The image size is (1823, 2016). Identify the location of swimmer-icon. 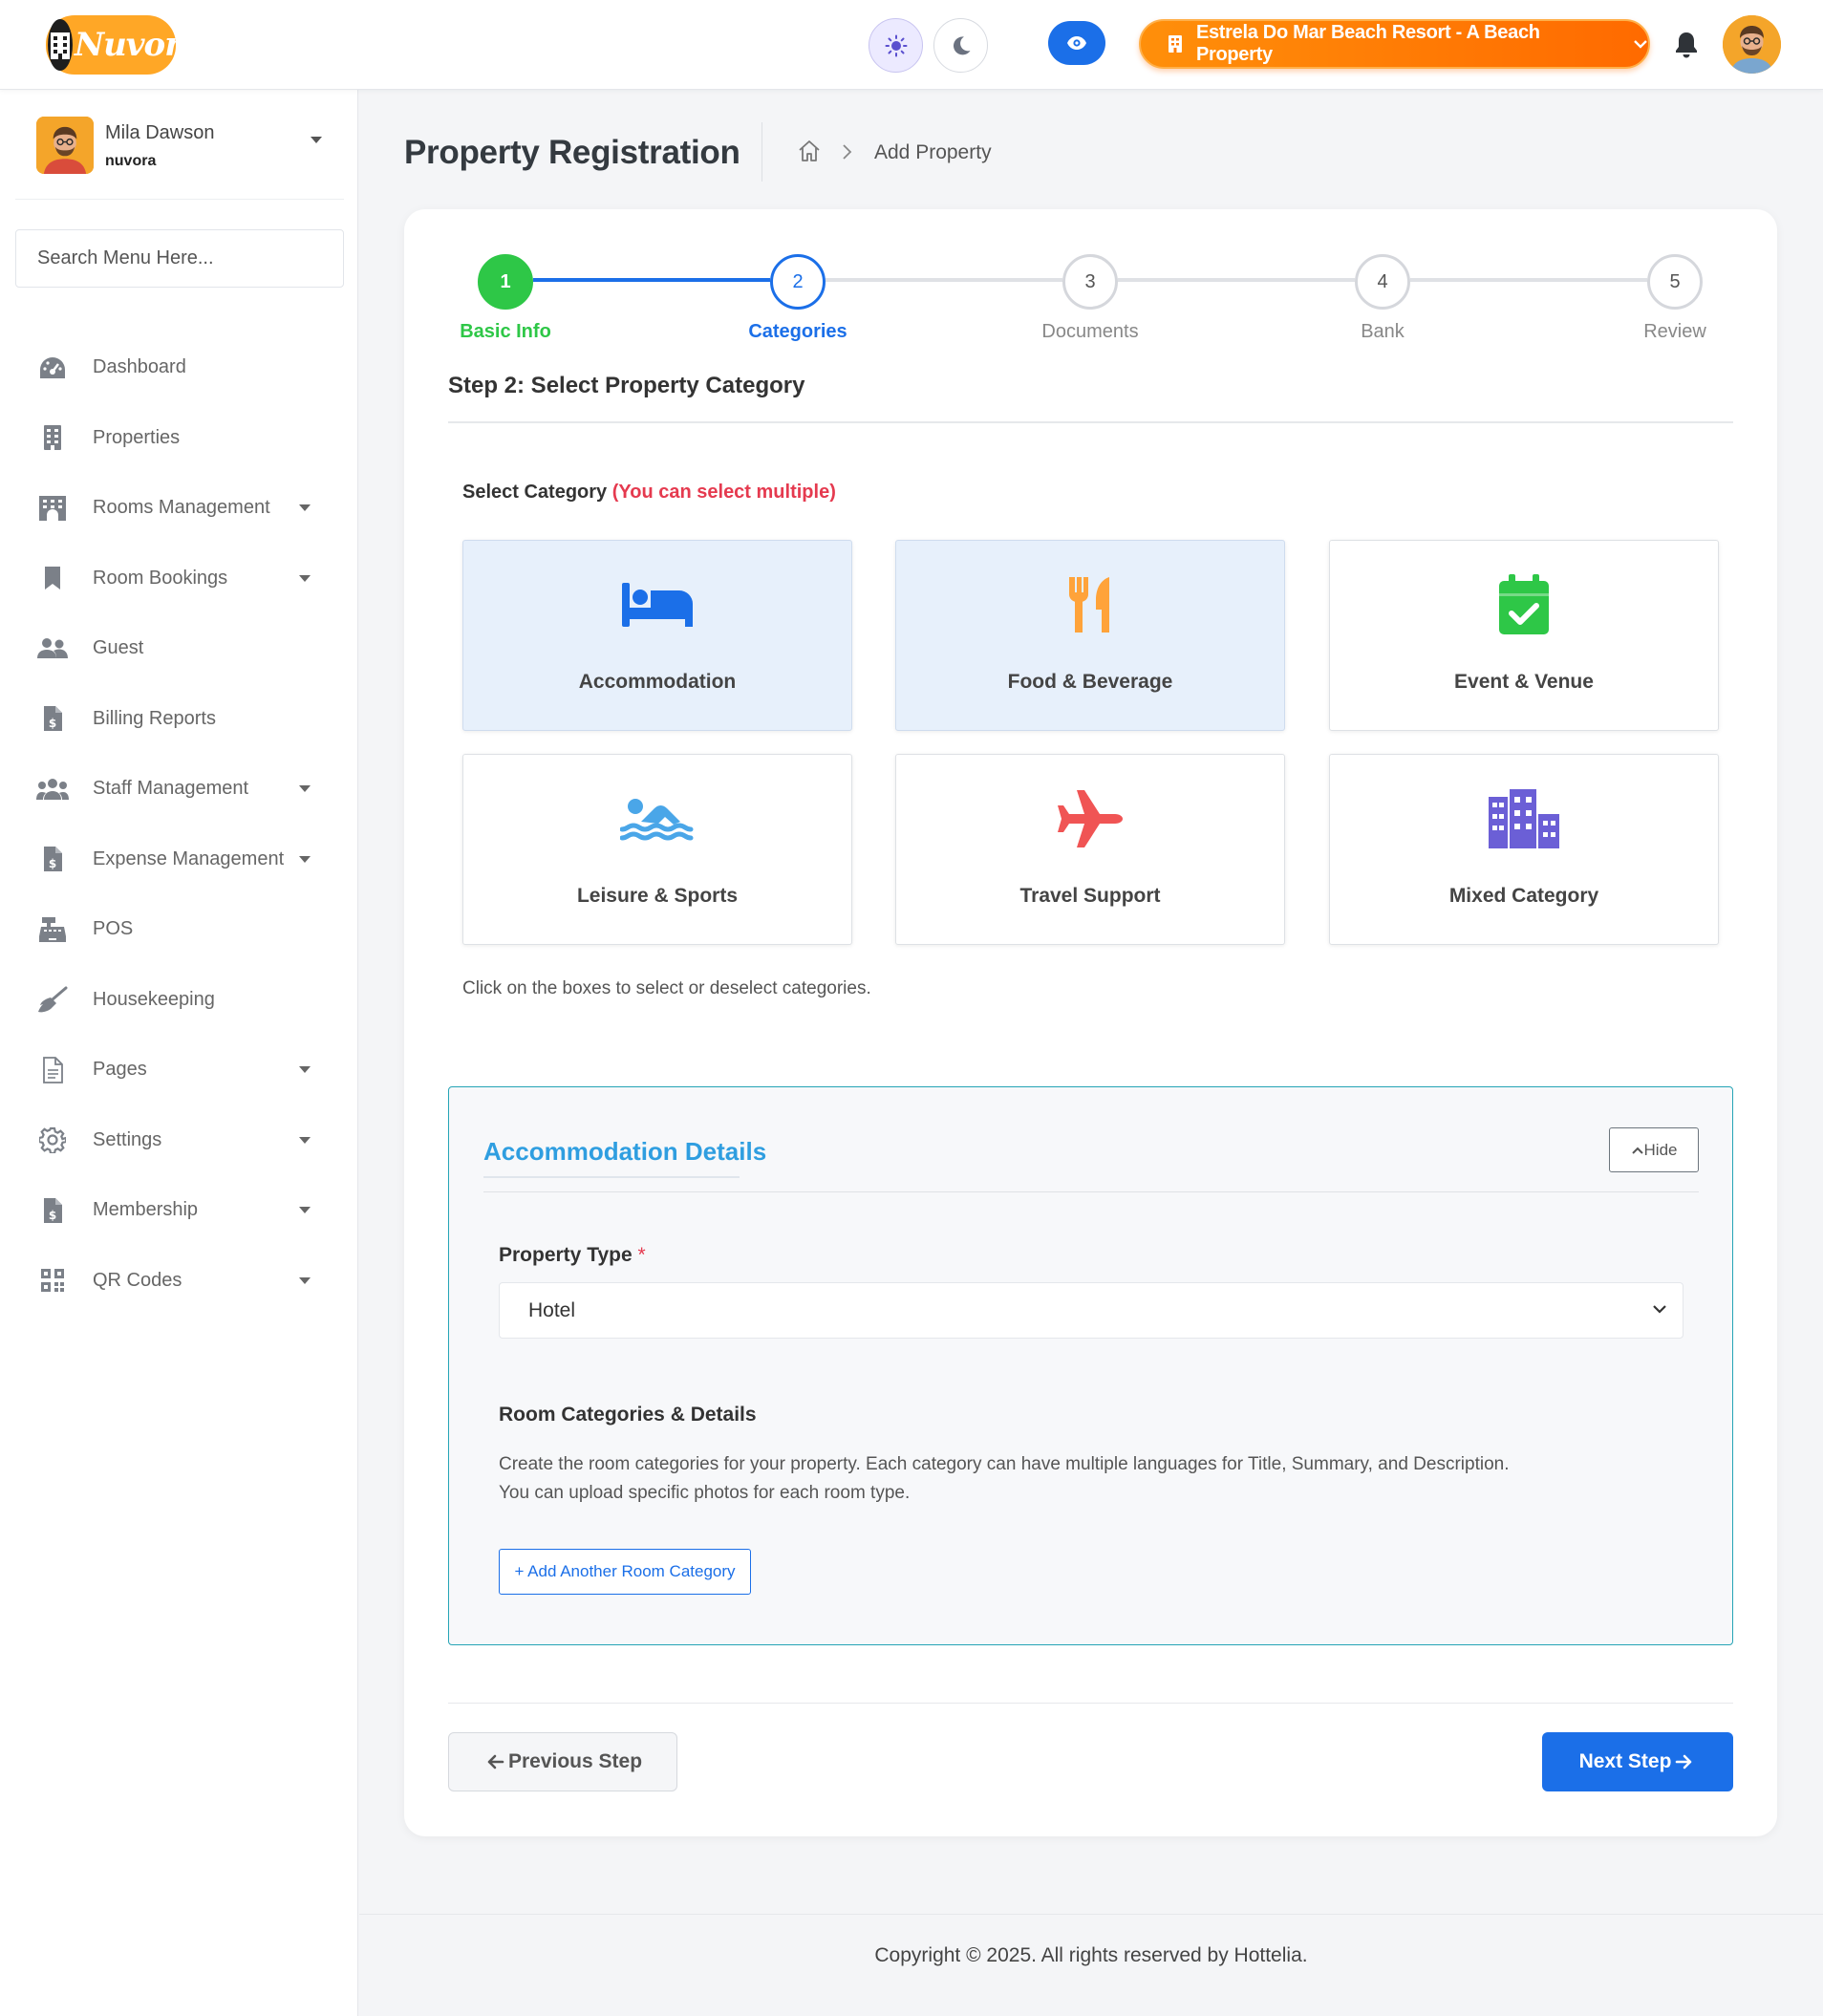
(657, 818).